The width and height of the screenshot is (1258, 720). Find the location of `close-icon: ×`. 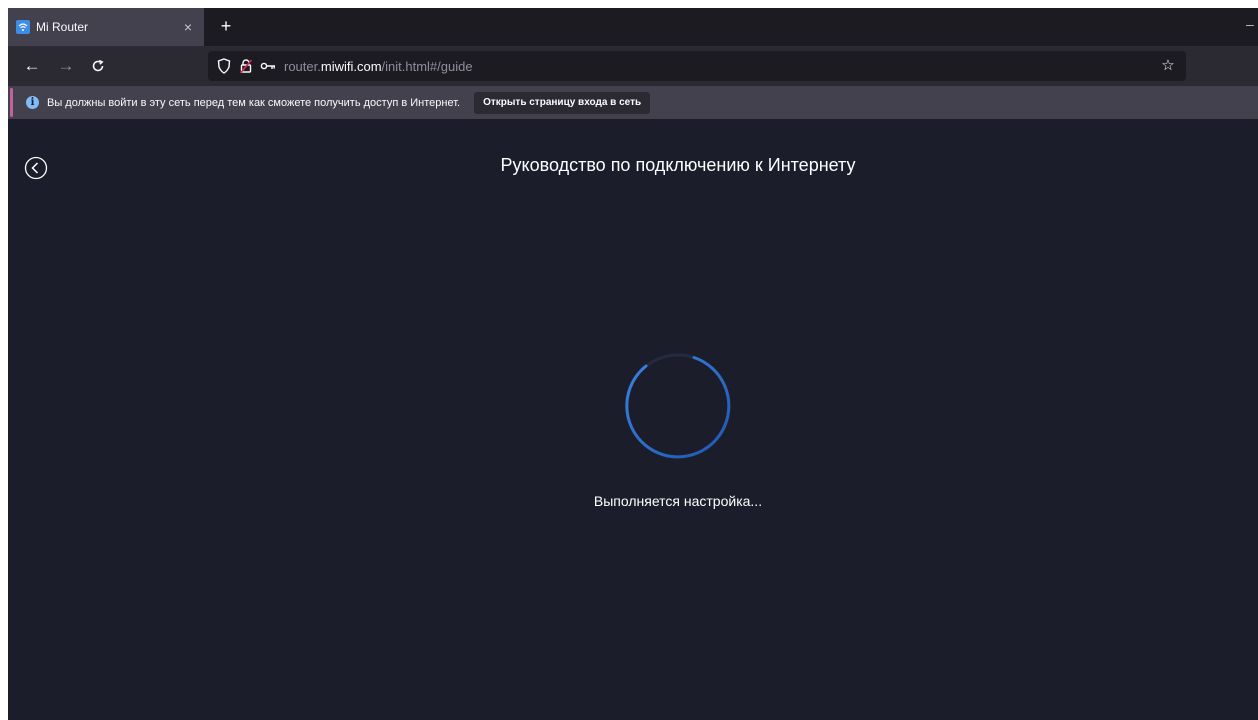

close-icon: × is located at coordinates (188, 27).